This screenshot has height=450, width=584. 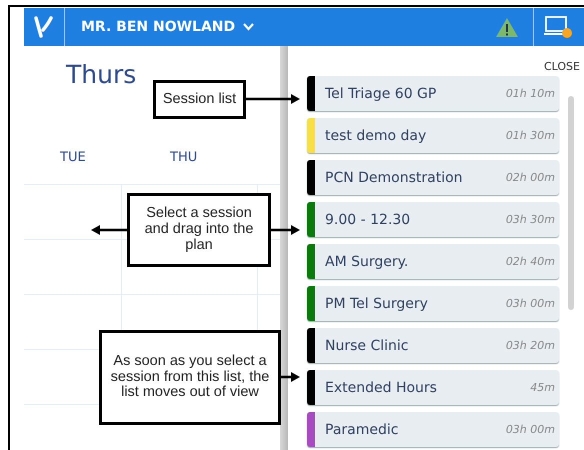 I want to click on session-duration: 01h 30m, so click(x=531, y=135).